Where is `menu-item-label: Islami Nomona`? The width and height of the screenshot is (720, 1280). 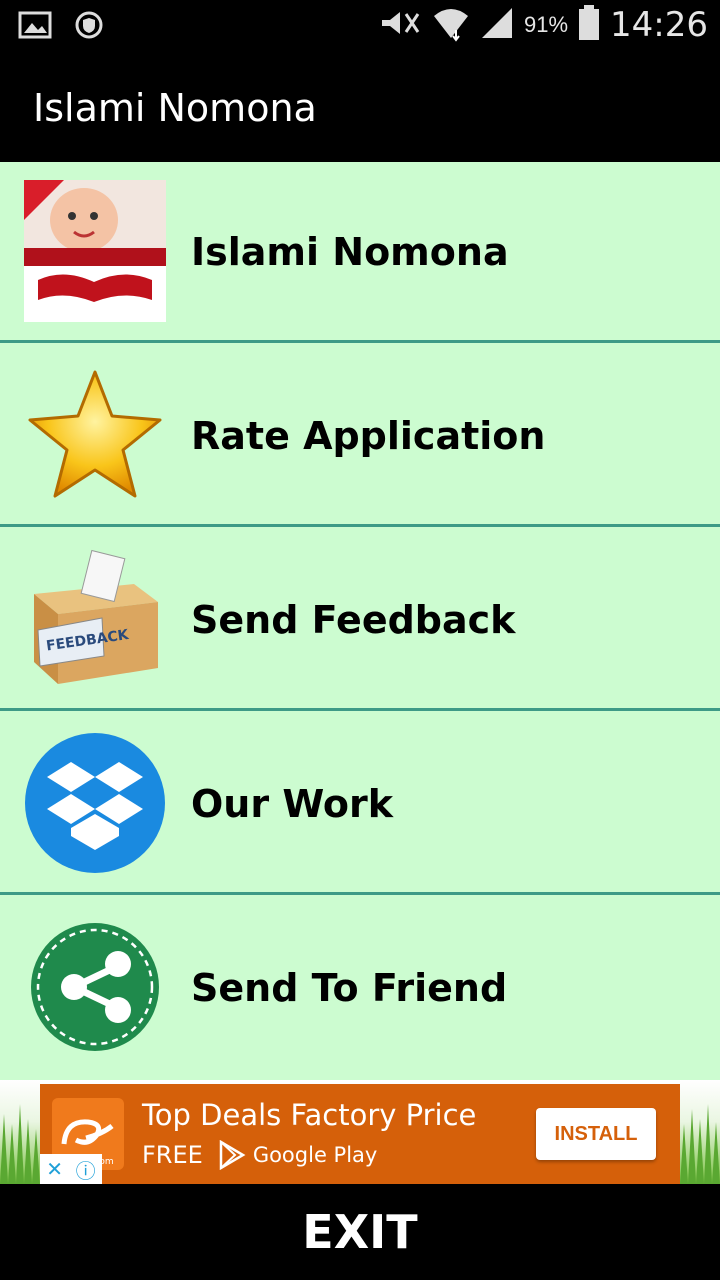 menu-item-label: Islami Nomona is located at coordinates (350, 252).